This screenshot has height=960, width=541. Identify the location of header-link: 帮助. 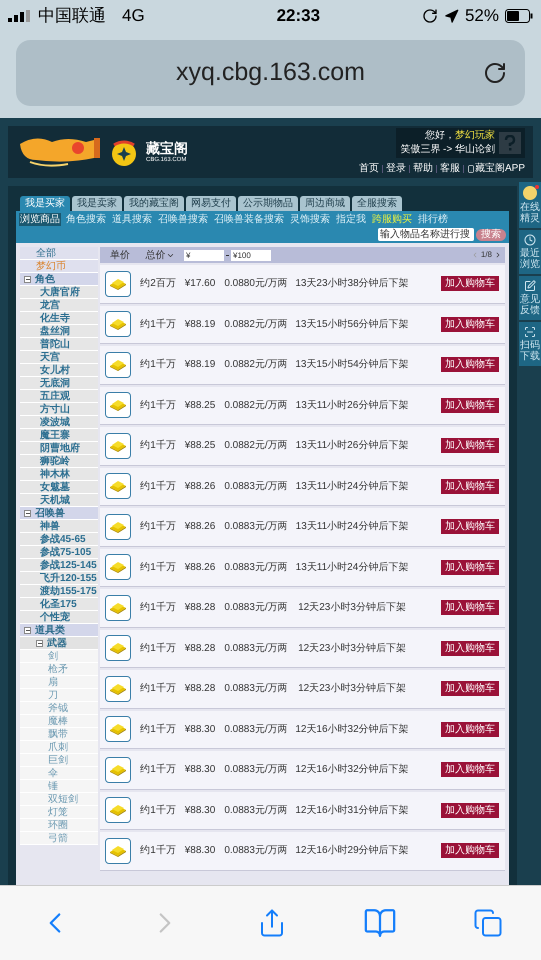
(422, 168).